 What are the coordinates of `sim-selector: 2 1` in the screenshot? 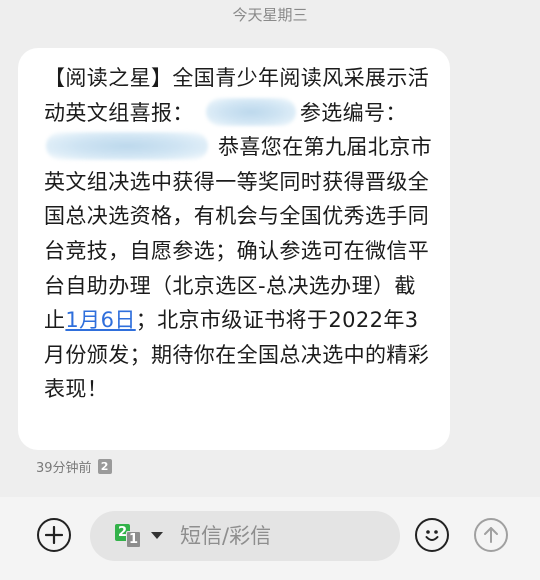 It's located at (141, 536).